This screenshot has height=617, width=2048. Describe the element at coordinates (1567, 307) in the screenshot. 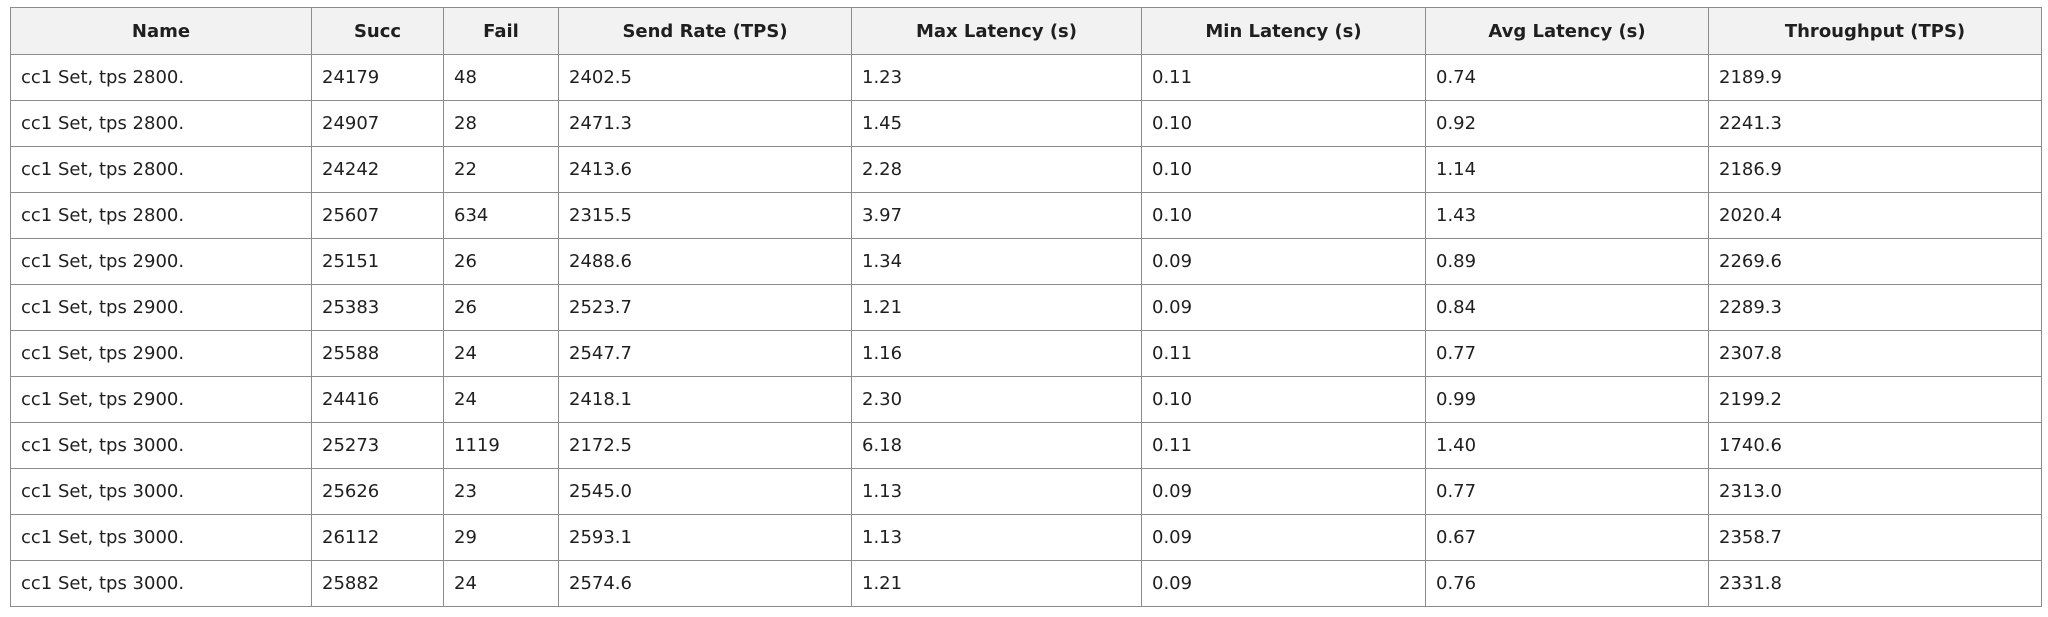

I see `cell-avg-latency: 0.84` at that location.